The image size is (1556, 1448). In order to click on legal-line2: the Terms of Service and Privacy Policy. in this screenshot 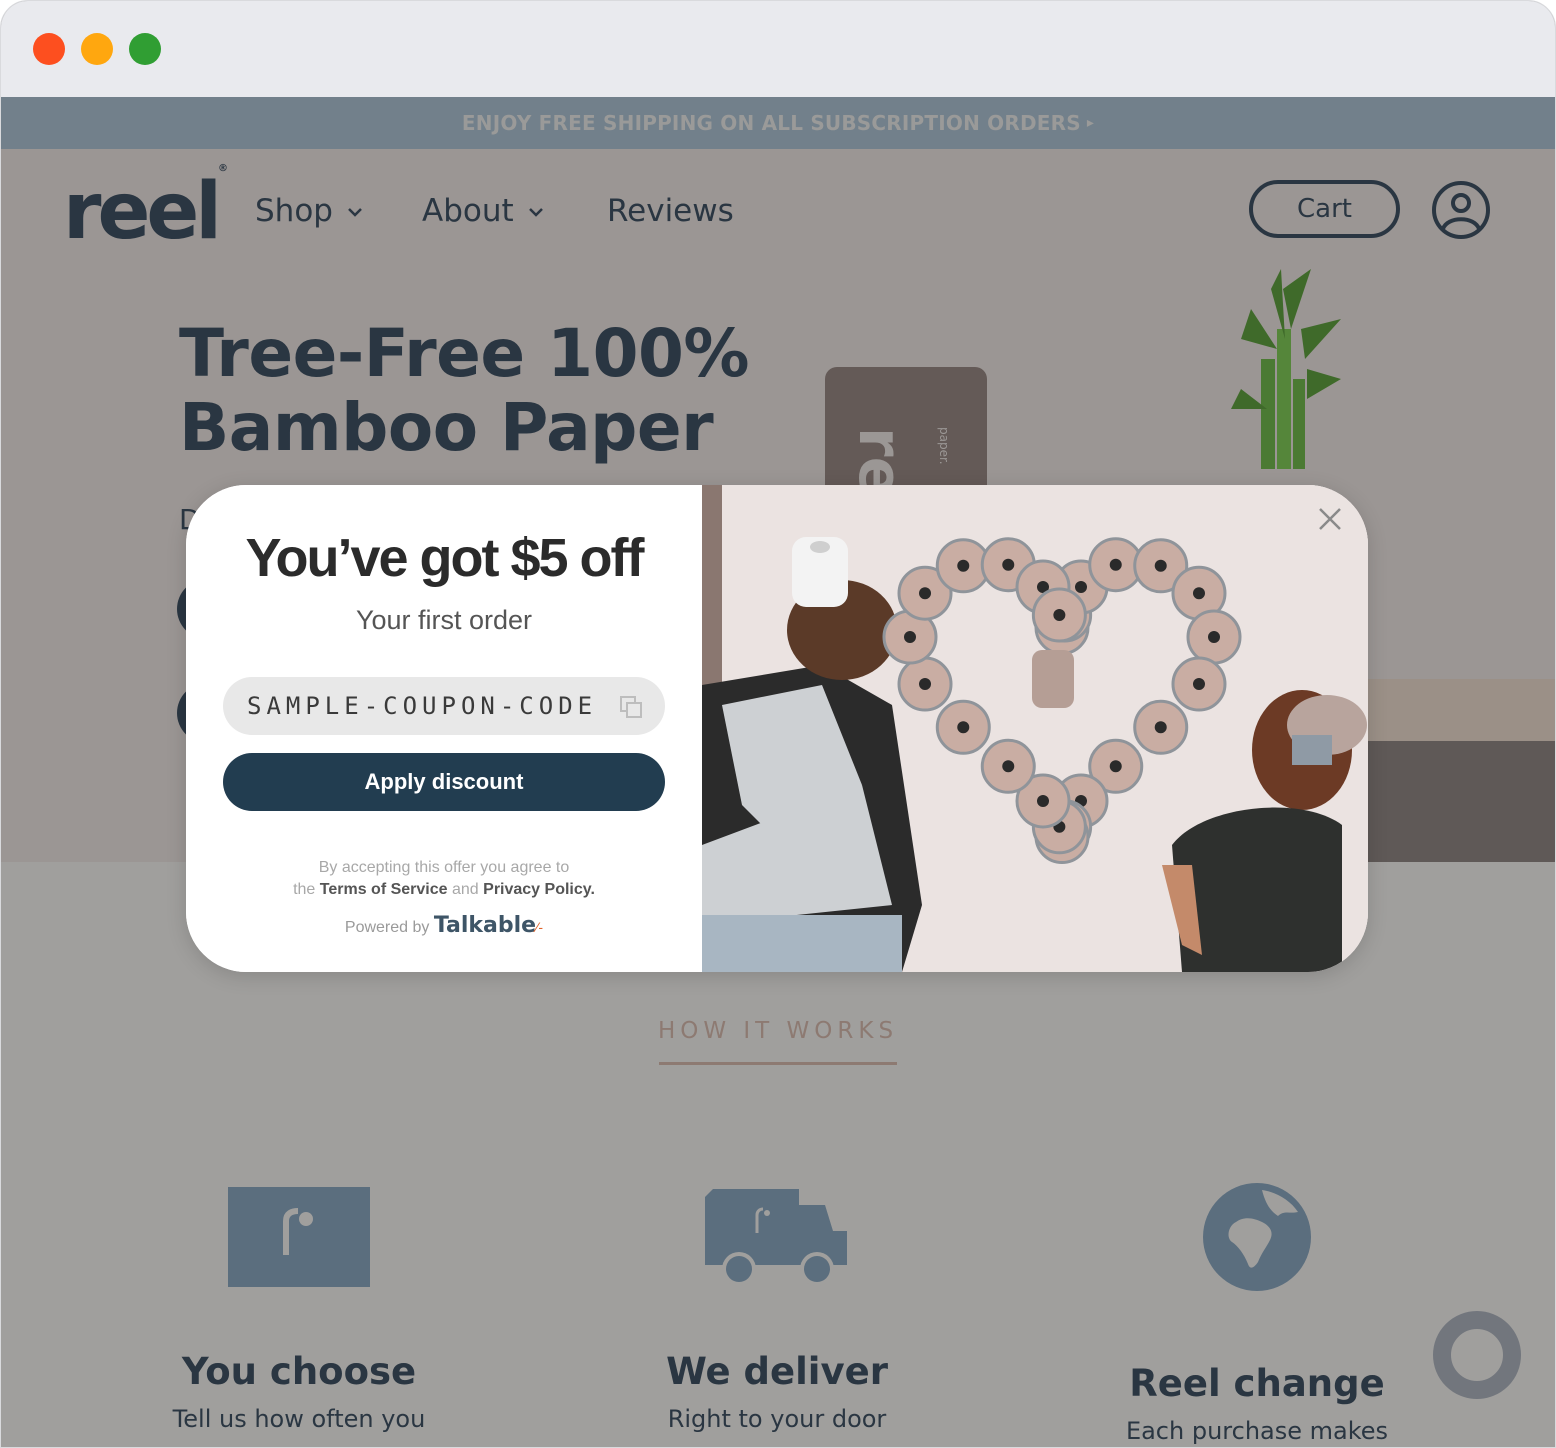, I will do `click(444, 890)`.